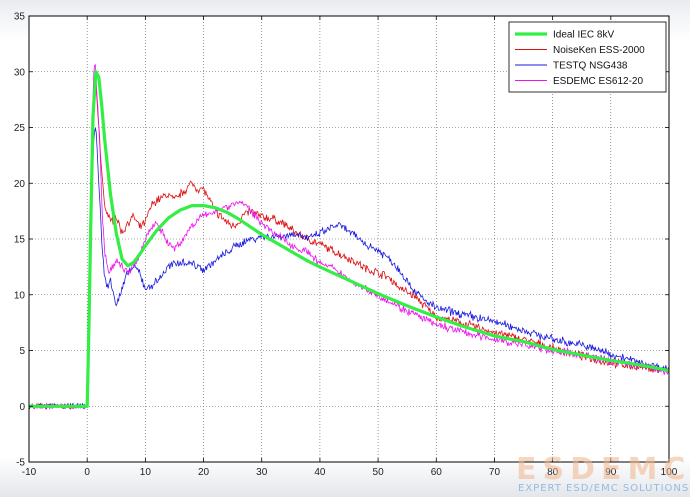  Describe the element at coordinates (320, 472) in the screenshot. I see `x-tick-label: 40` at that location.